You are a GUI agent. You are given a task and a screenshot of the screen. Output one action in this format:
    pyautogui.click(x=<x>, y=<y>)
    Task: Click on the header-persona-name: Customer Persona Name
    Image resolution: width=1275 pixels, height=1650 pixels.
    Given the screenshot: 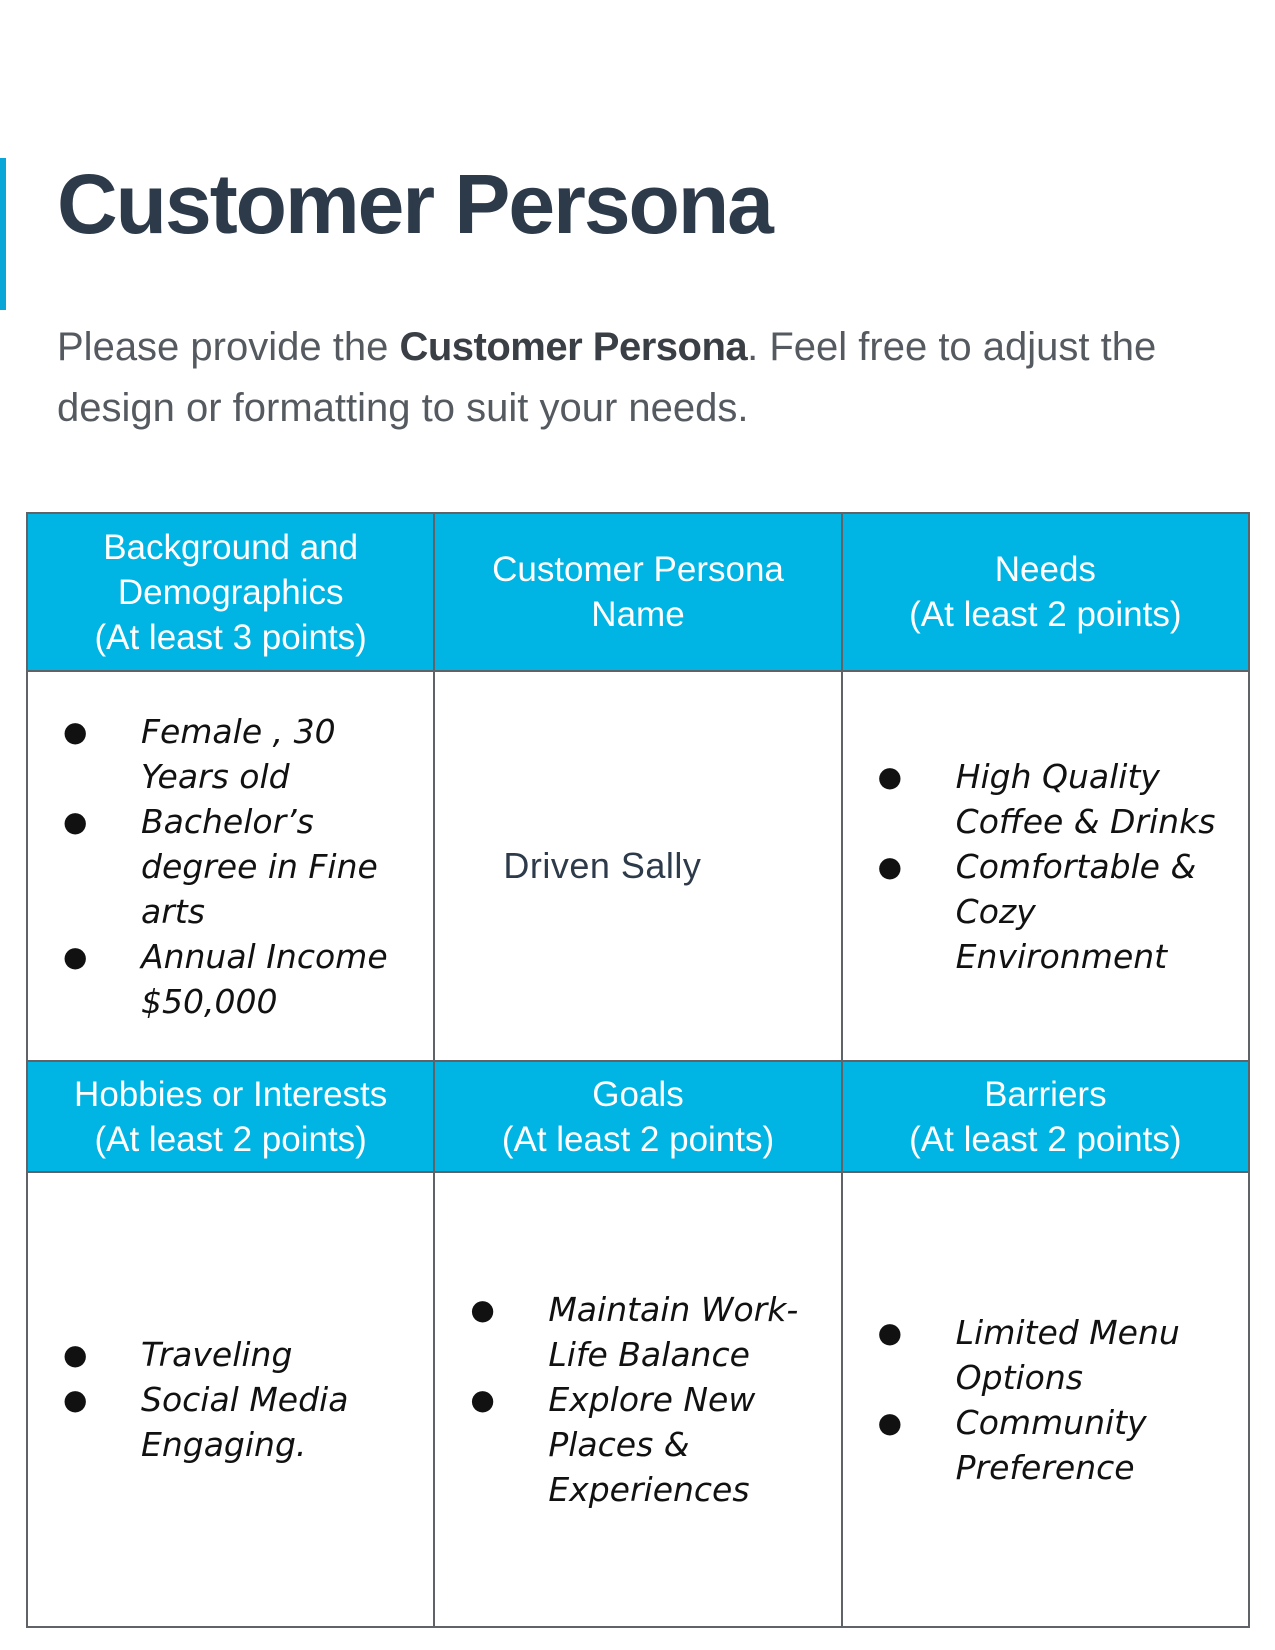 What is the action you would take?
    pyautogui.click(x=638, y=592)
    